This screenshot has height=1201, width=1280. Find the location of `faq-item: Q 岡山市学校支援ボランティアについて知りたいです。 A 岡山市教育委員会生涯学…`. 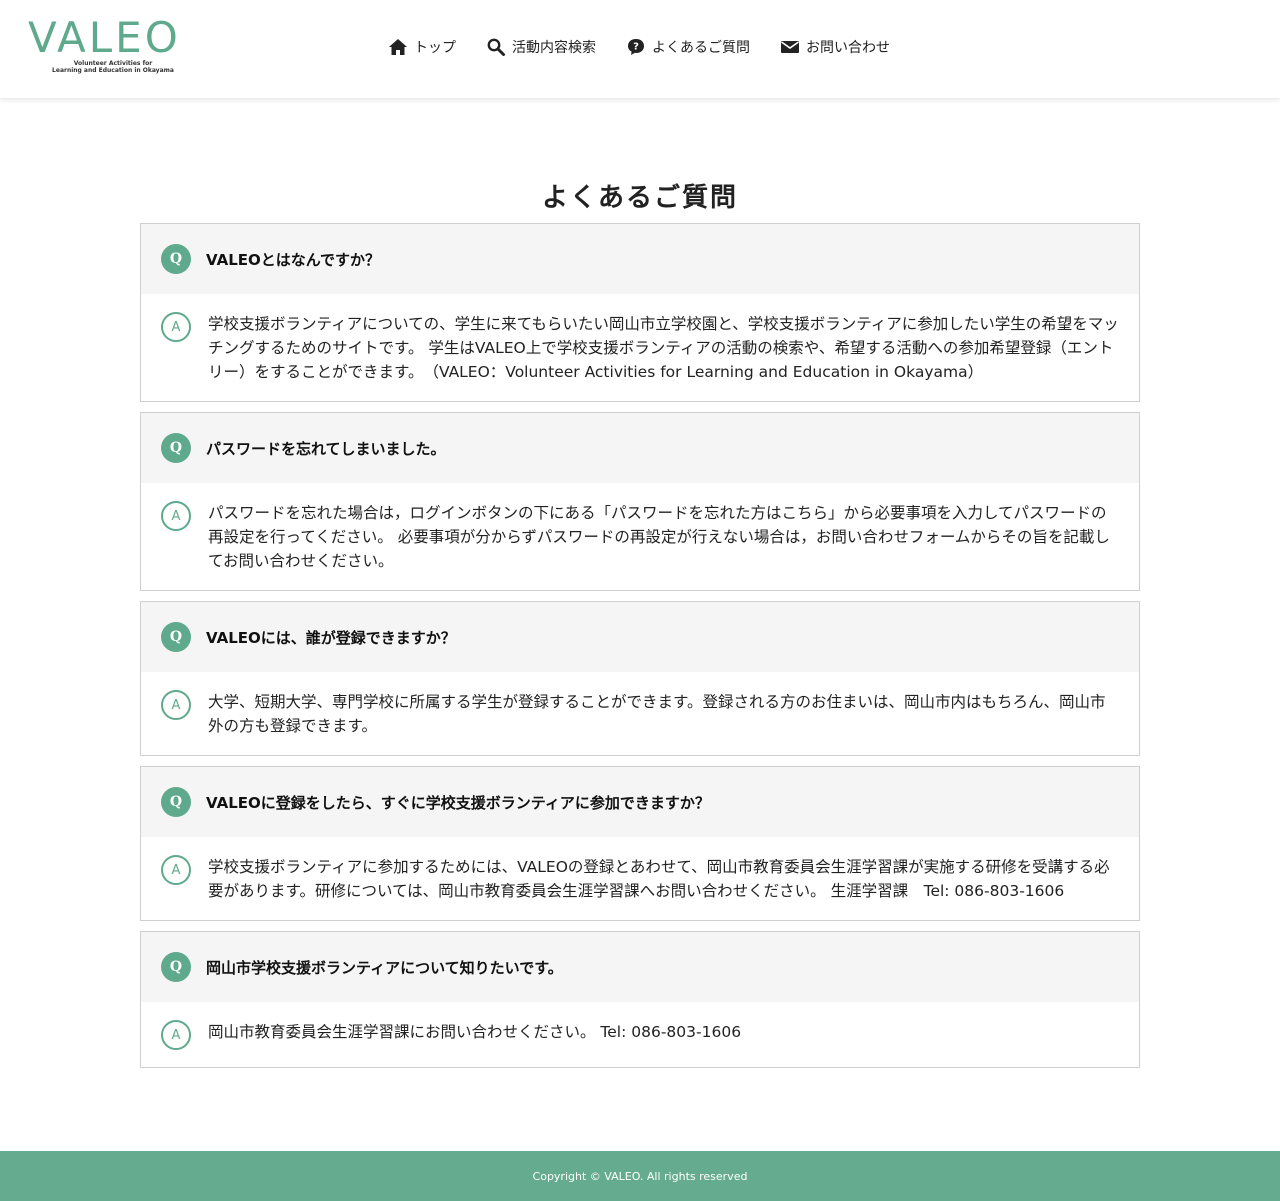

faq-item: Q 岡山市学校支援ボランティアについて知りたいです。 A 岡山市教育委員会生涯学… is located at coordinates (640, 999).